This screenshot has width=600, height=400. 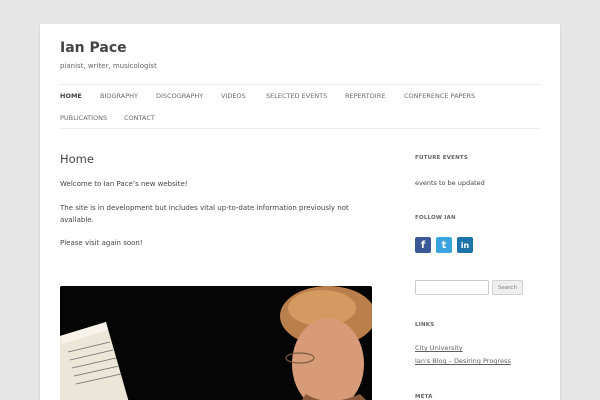 I want to click on nav-item-contact: CONTACT, so click(x=139, y=118).